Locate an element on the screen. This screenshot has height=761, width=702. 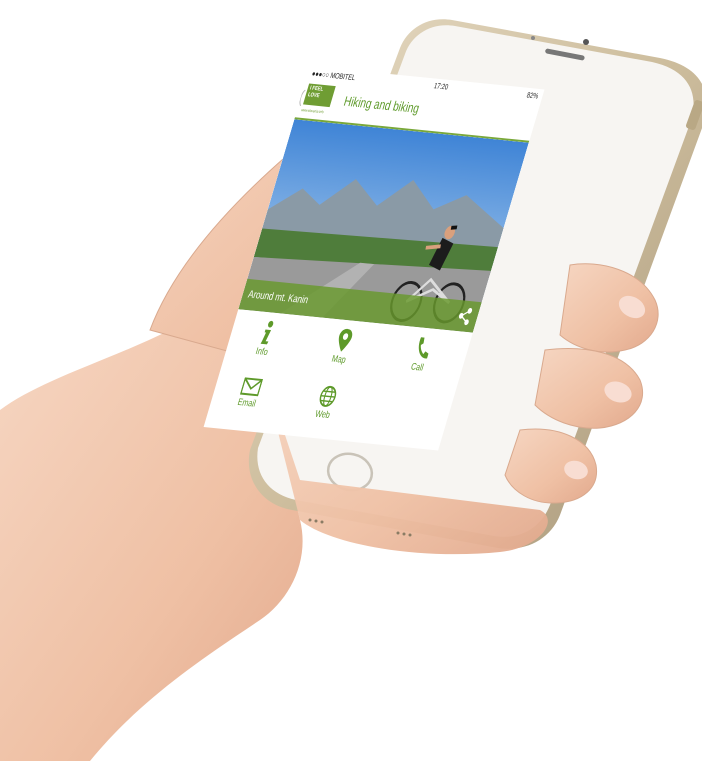
globe-icon is located at coordinates (328, 396).